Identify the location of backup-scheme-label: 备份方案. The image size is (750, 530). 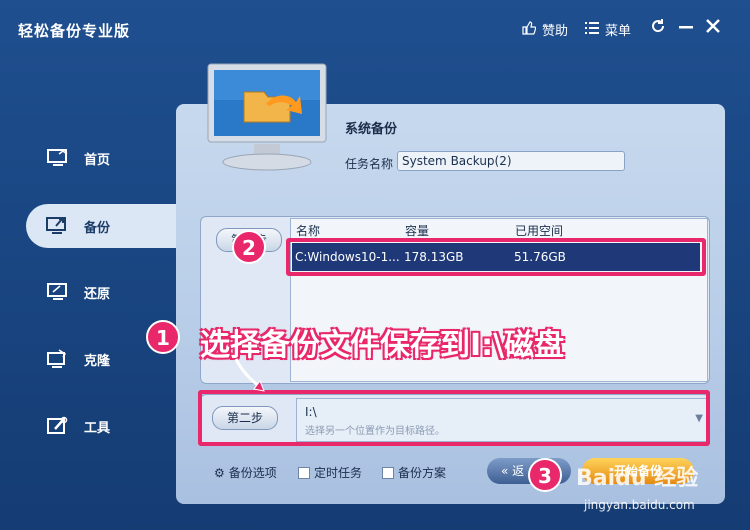
(422, 473).